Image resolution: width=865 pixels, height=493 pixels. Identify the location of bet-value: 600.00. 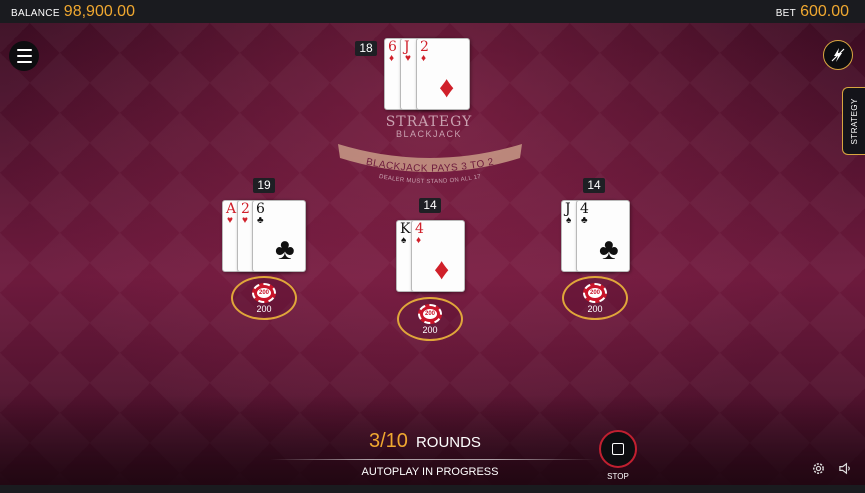
(824, 11).